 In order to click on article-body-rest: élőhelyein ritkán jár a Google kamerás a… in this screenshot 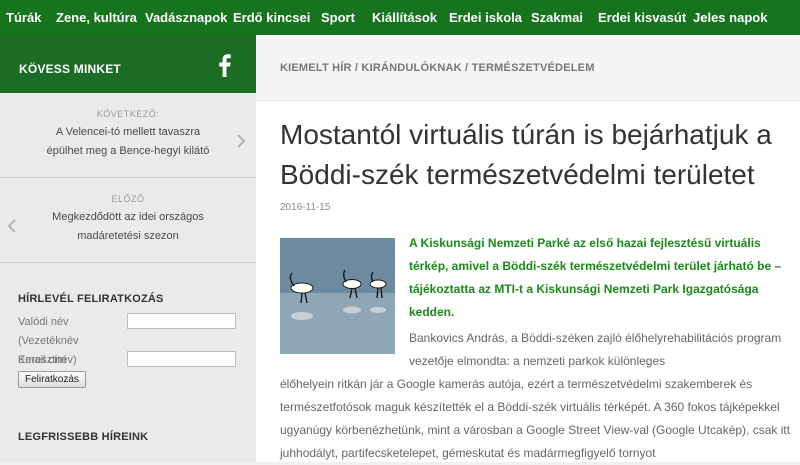, I will do `click(535, 418)`.